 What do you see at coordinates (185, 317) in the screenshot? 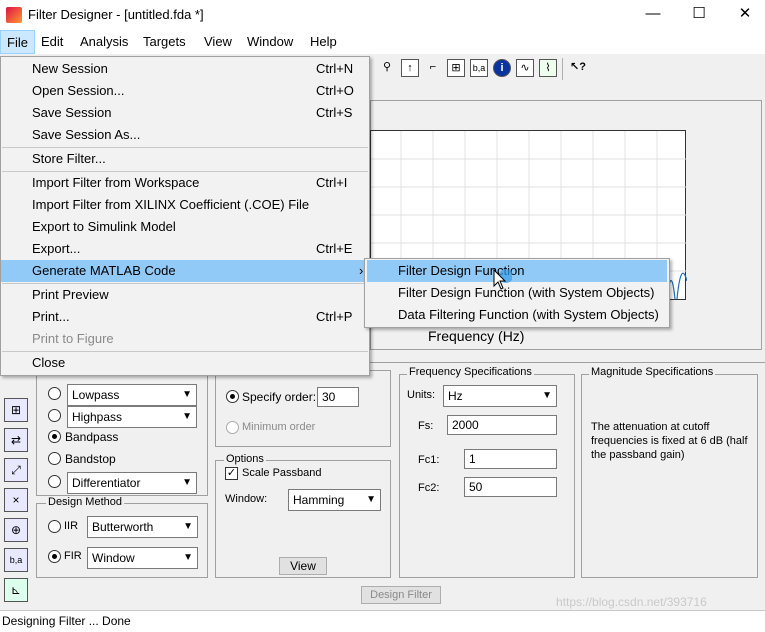
I see `menu-print: Print... Ctrl+P` at bounding box center [185, 317].